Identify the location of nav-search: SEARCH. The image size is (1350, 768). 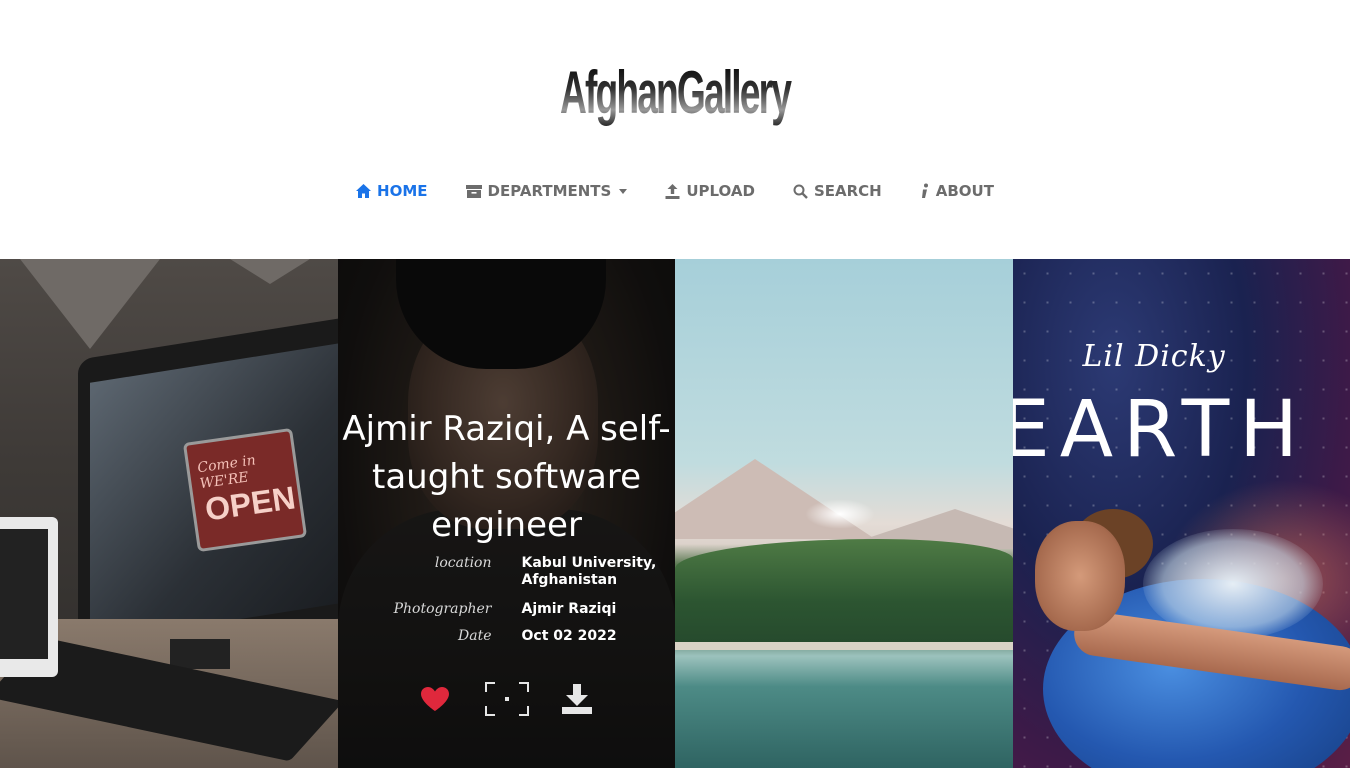
(837, 191).